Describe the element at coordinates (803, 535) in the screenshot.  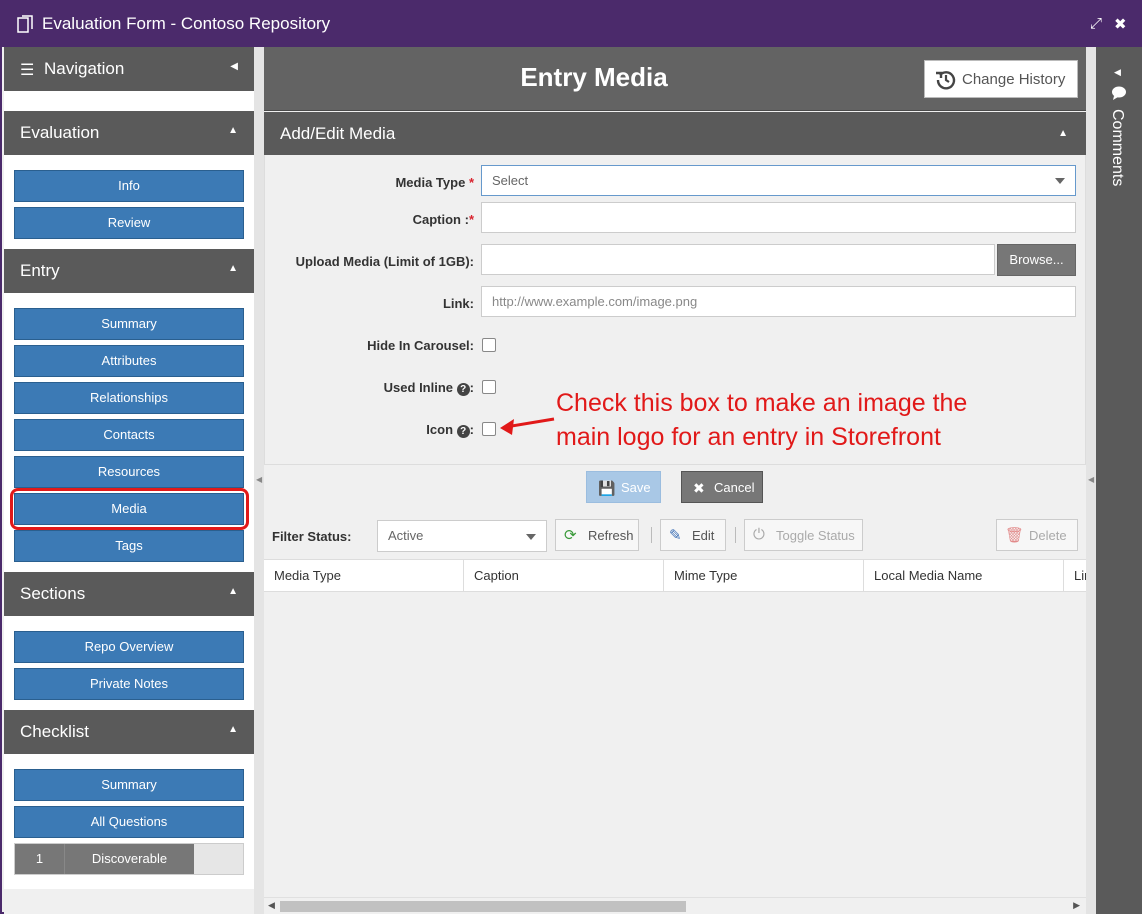
I see `toggle-status-button: ⏻ Toggle Status` at that location.